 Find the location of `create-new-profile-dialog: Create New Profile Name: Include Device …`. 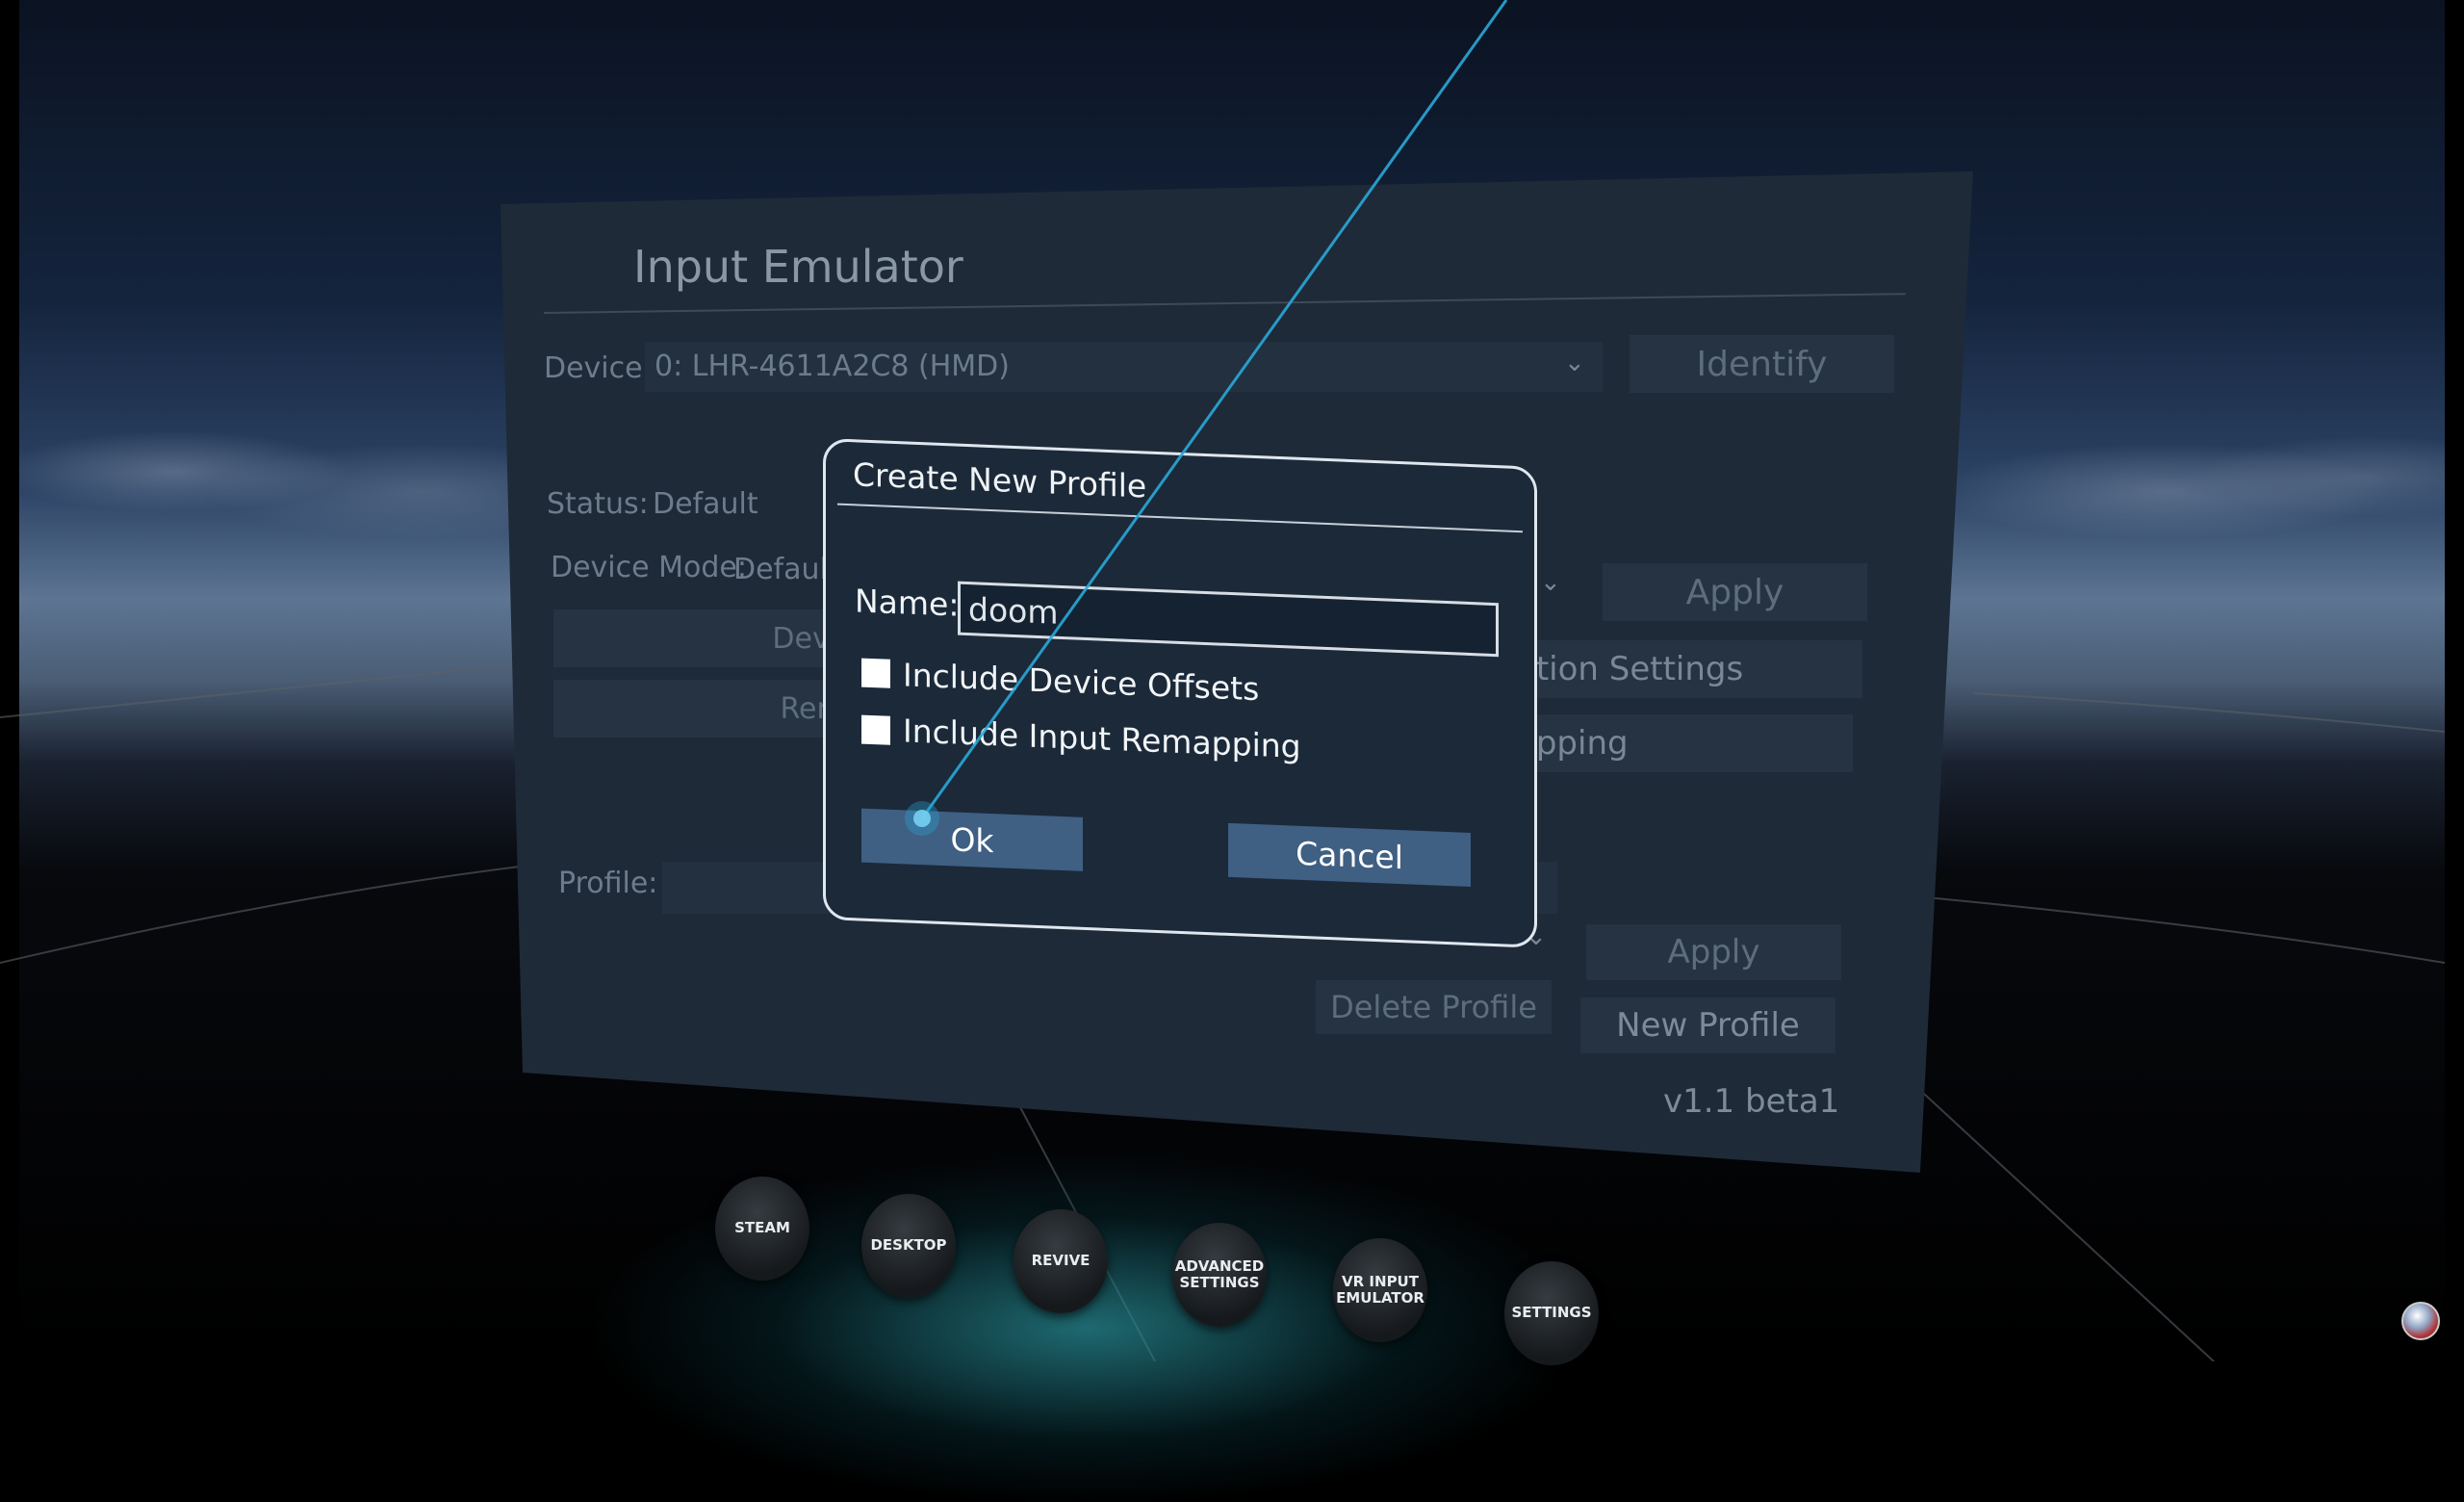

create-new-profile-dialog: Create New Profile Name: Include Device … is located at coordinates (1180, 693).